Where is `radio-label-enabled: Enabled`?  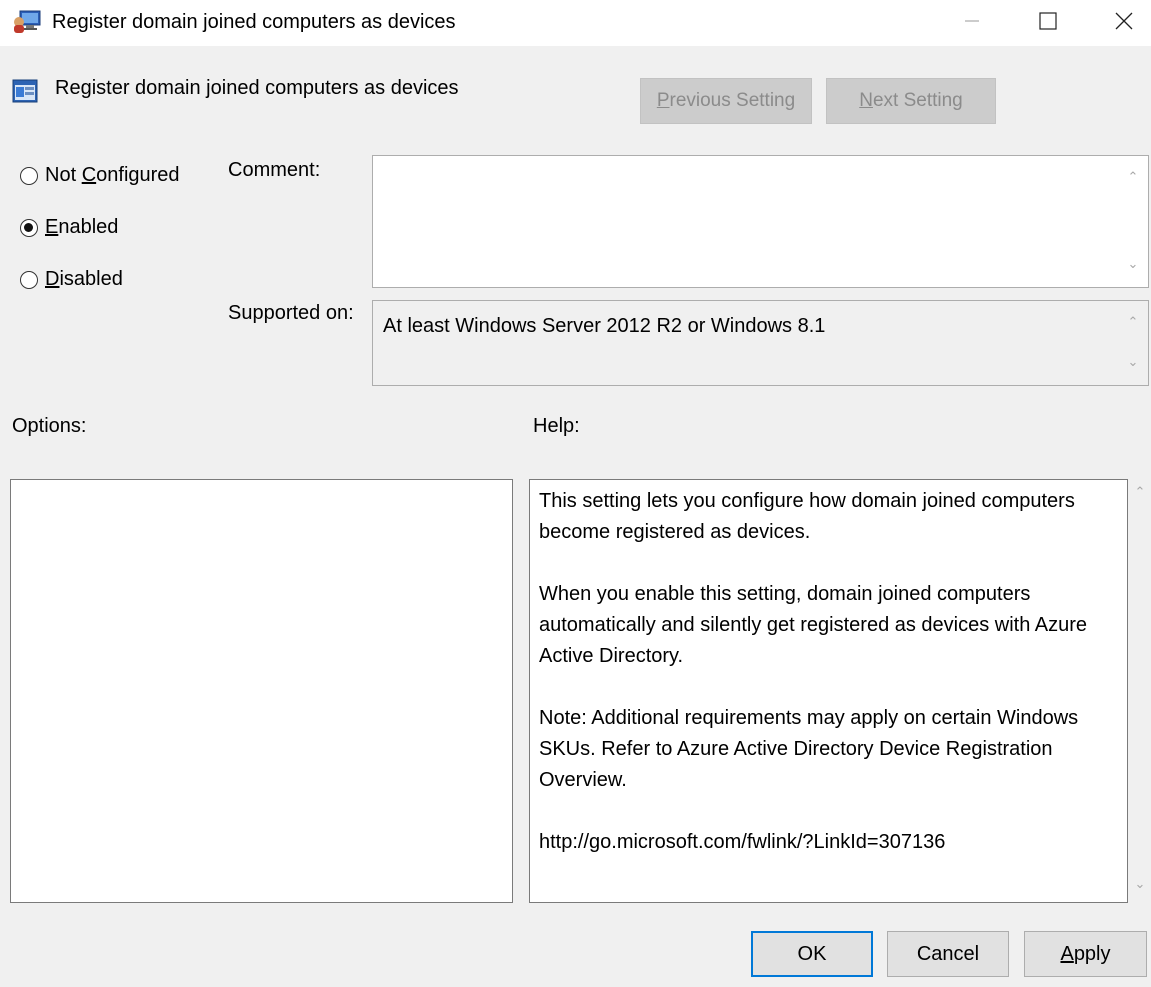 radio-label-enabled: Enabled is located at coordinates (82, 227).